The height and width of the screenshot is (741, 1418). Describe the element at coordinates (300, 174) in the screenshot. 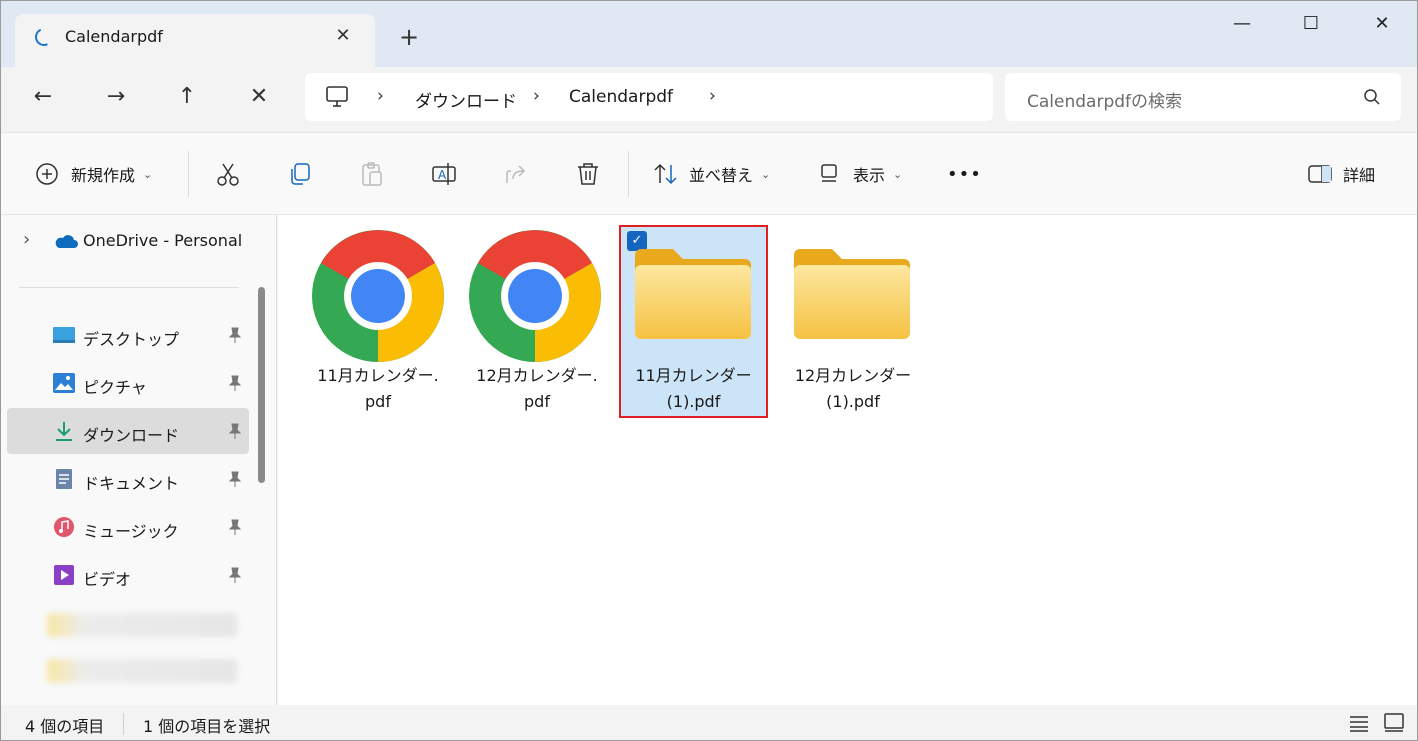

I see `copy-button` at that location.